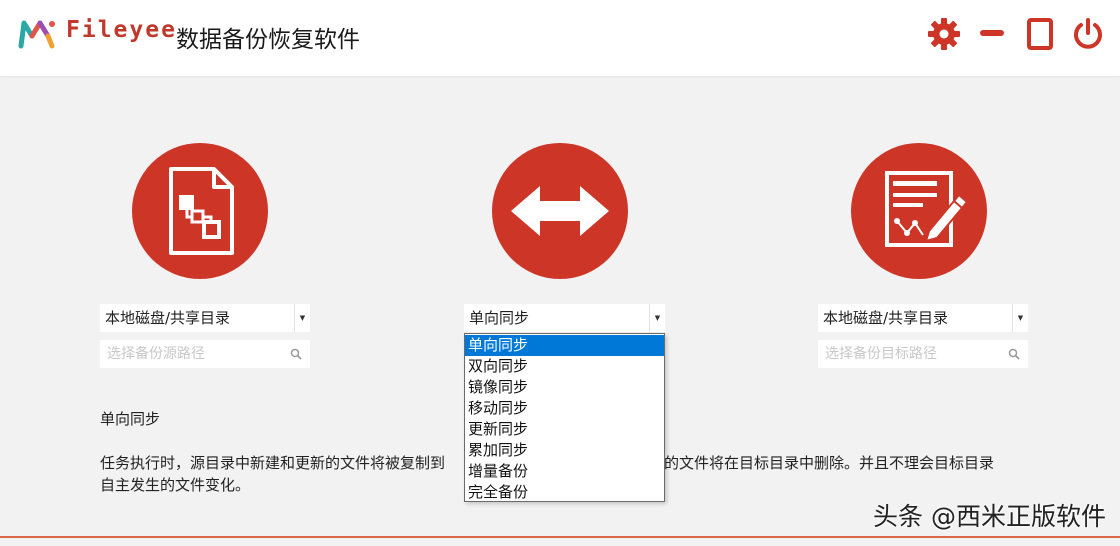 Image resolution: width=1120 pixels, height=546 pixels. I want to click on gear-icon, so click(944, 34).